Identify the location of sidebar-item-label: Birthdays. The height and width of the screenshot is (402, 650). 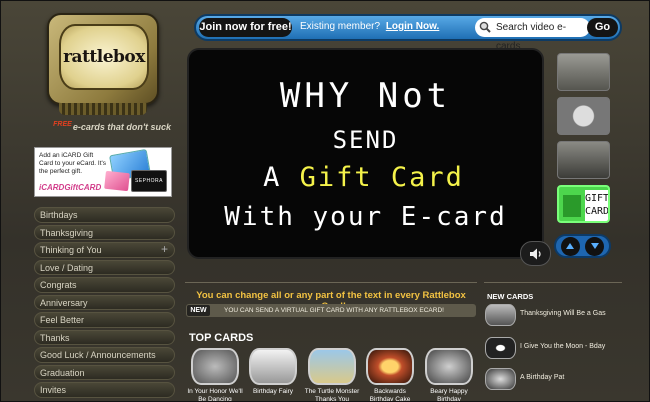
(59, 215).